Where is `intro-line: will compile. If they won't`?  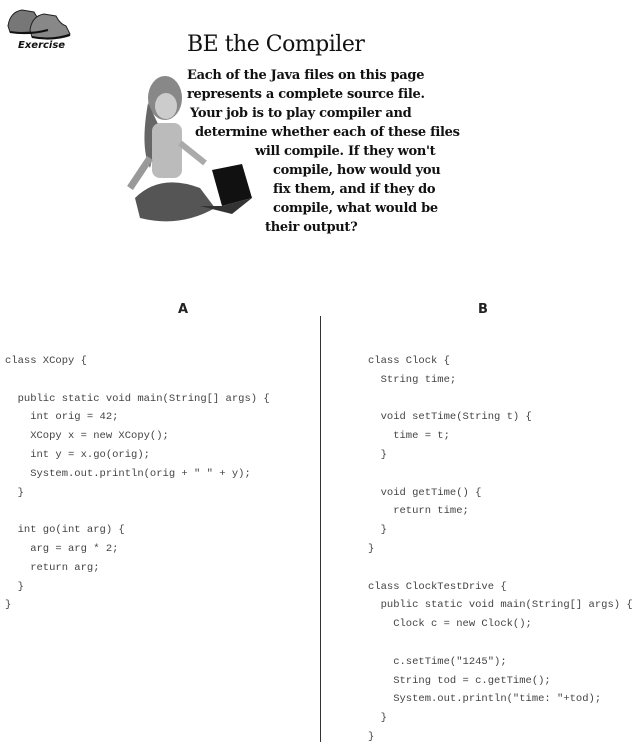 intro-line: will compile. If they won't is located at coordinates (345, 151).